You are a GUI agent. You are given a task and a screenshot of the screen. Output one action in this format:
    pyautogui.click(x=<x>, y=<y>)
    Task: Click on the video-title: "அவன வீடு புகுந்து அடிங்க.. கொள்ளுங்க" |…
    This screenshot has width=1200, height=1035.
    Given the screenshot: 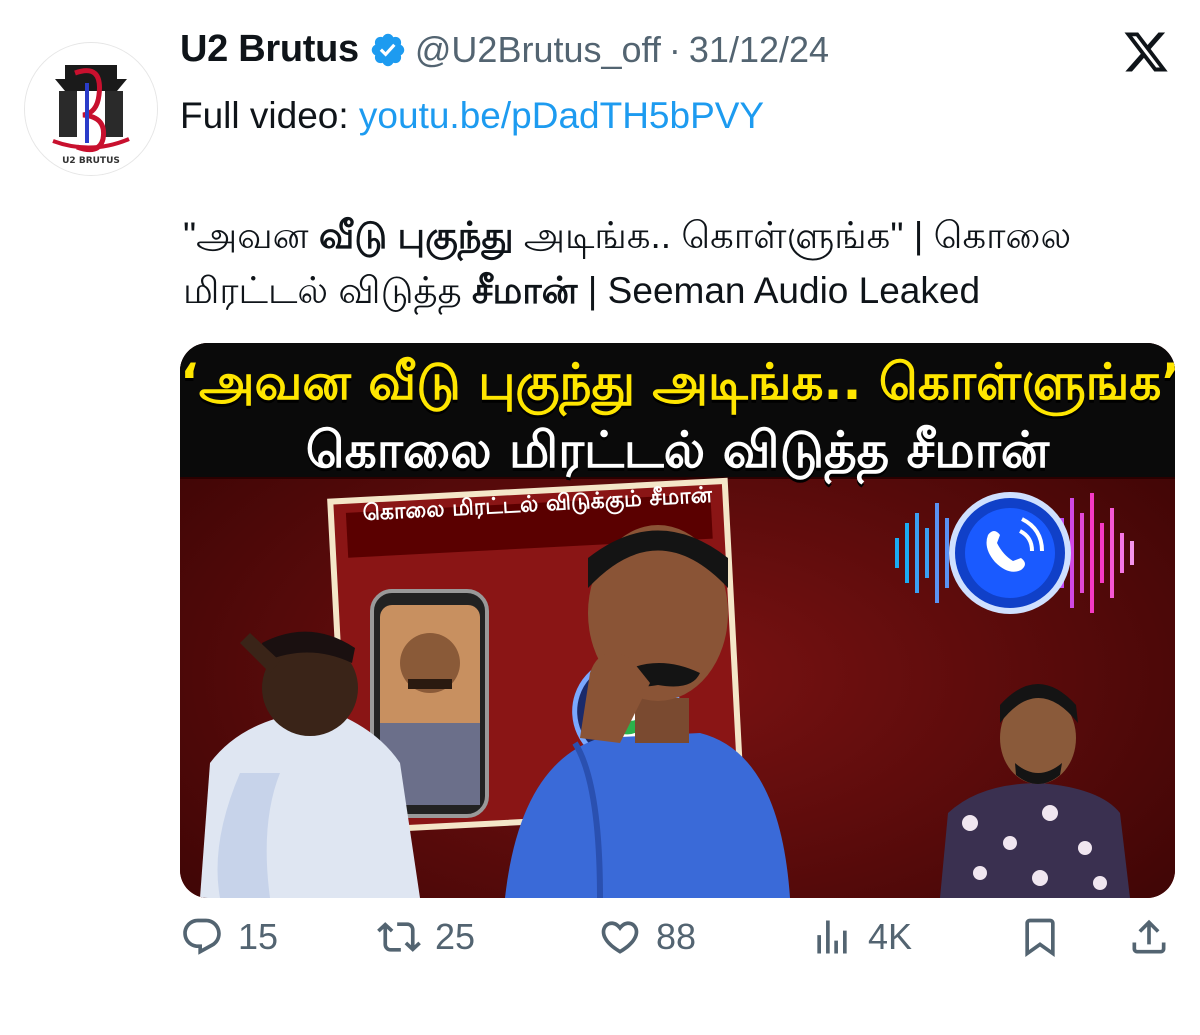 What is the action you would take?
    pyautogui.click(x=683, y=263)
    